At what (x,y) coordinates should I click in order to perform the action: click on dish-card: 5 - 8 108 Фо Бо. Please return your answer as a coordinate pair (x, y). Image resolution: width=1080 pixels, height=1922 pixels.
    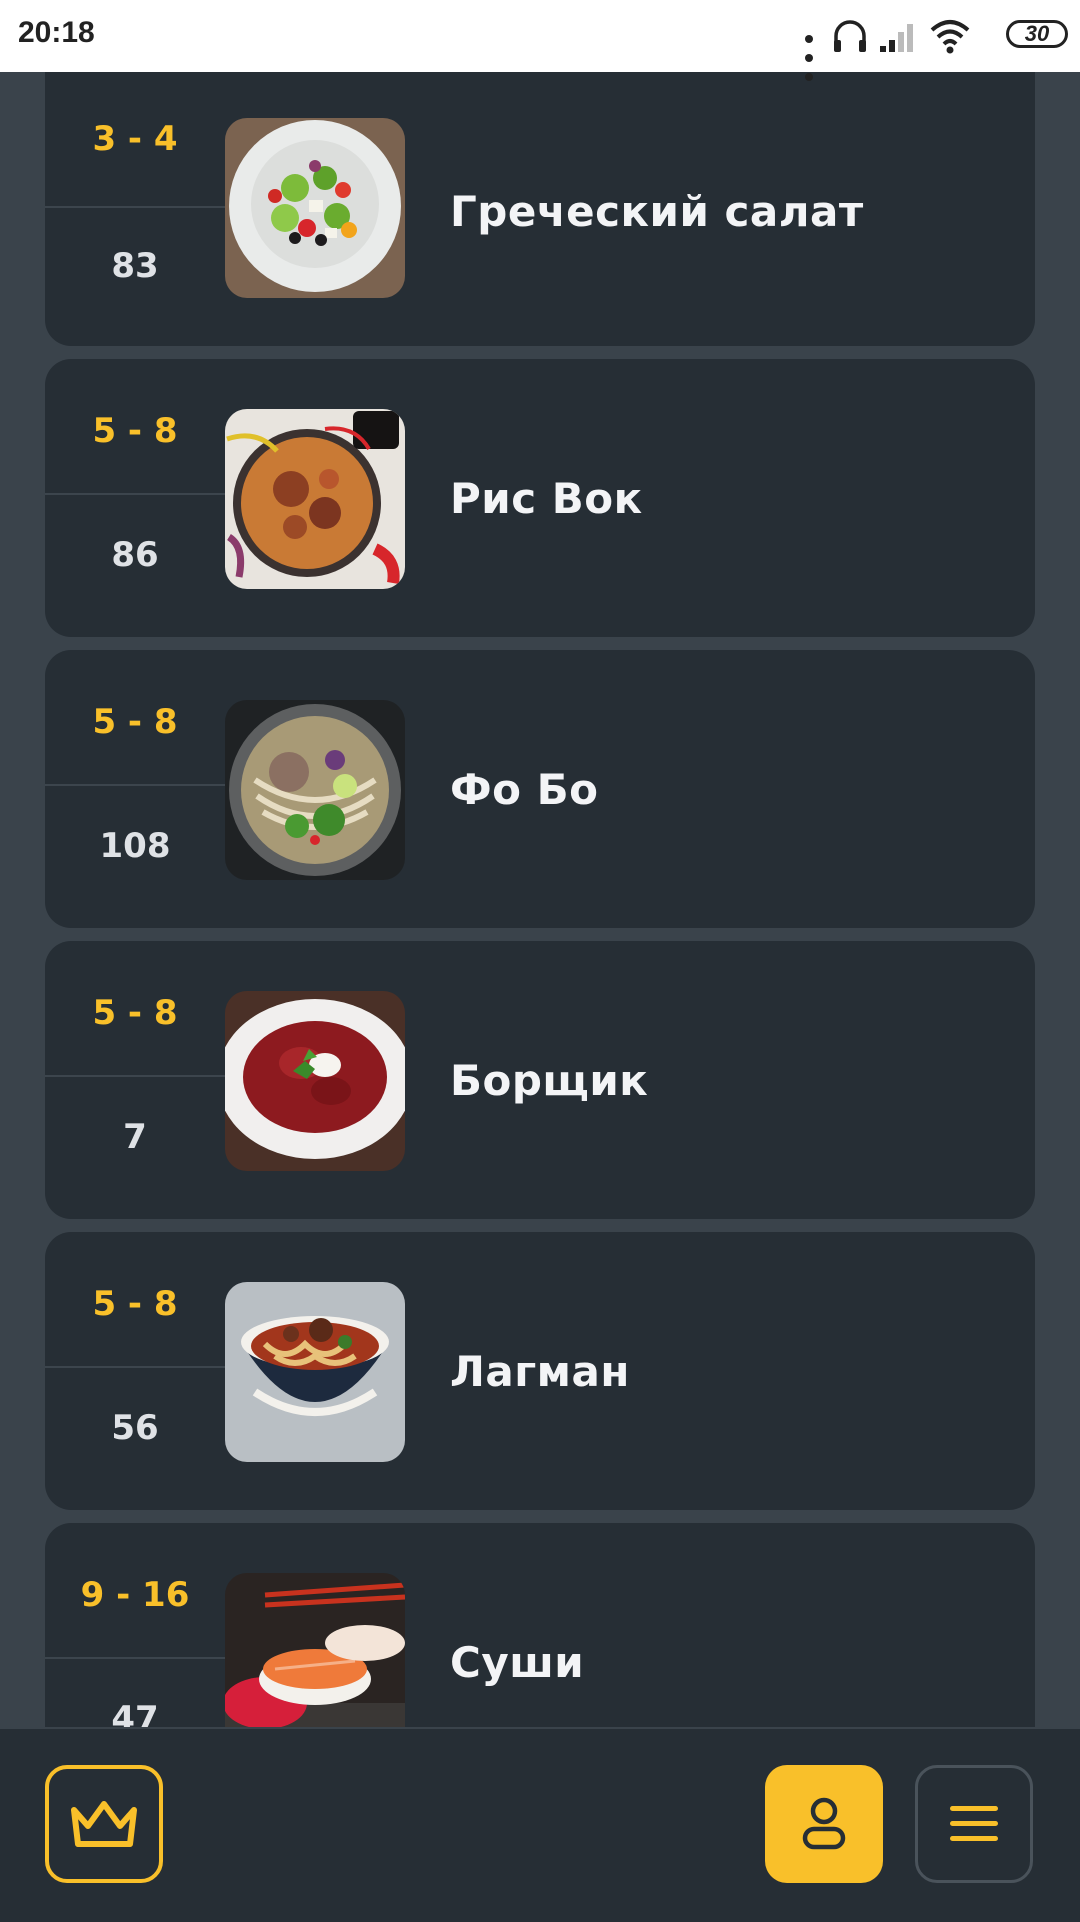
    Looking at the image, I should click on (540, 789).